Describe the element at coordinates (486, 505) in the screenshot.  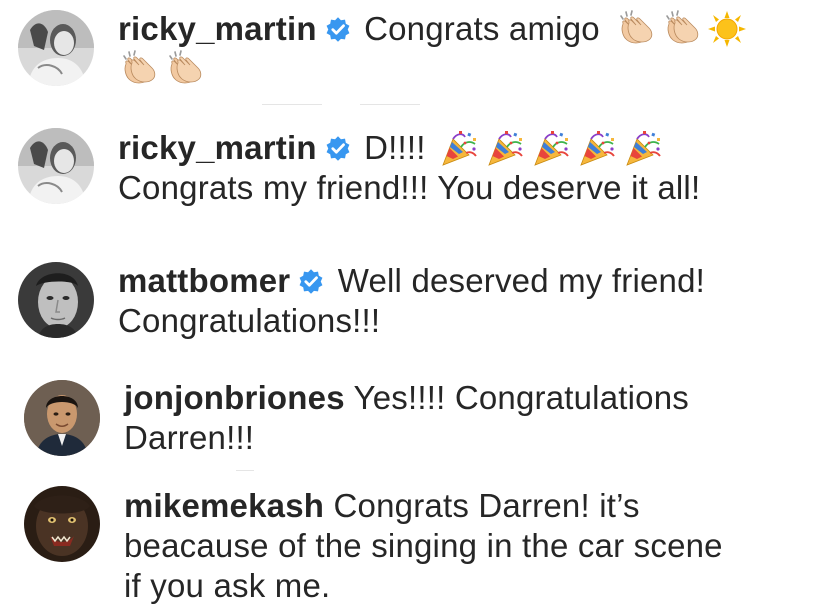
I see `comment-body: Congrats Darren! it’s` at that location.